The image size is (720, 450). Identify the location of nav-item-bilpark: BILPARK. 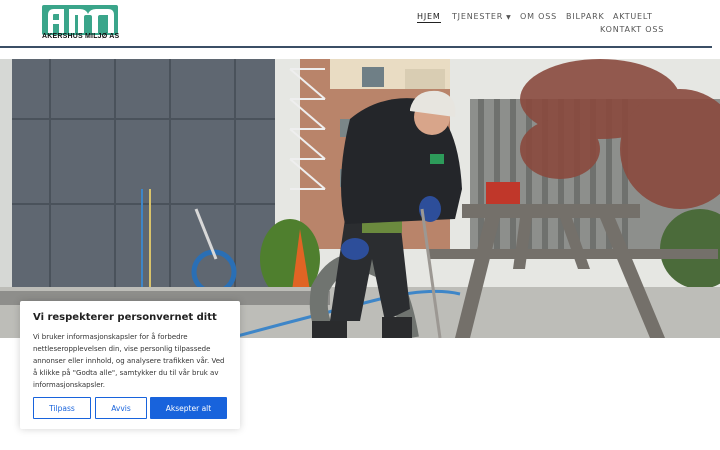
(585, 16).